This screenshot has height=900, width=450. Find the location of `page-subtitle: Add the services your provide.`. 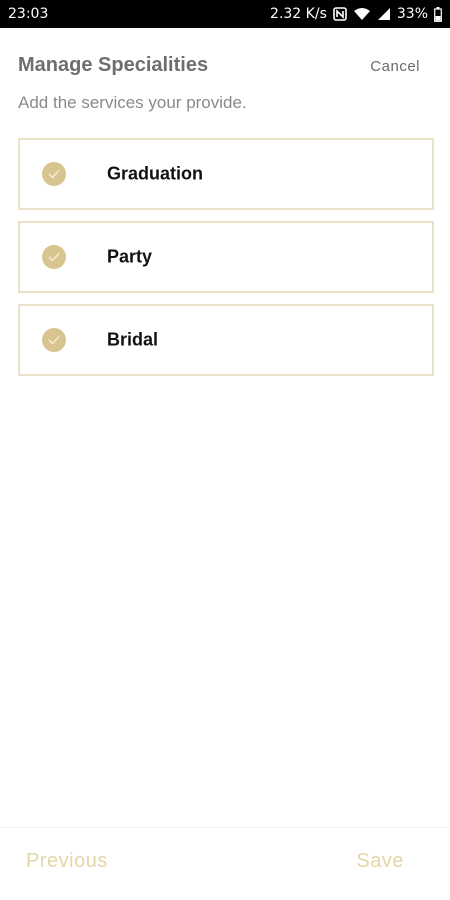

page-subtitle: Add the services your provide. is located at coordinates (132, 102).